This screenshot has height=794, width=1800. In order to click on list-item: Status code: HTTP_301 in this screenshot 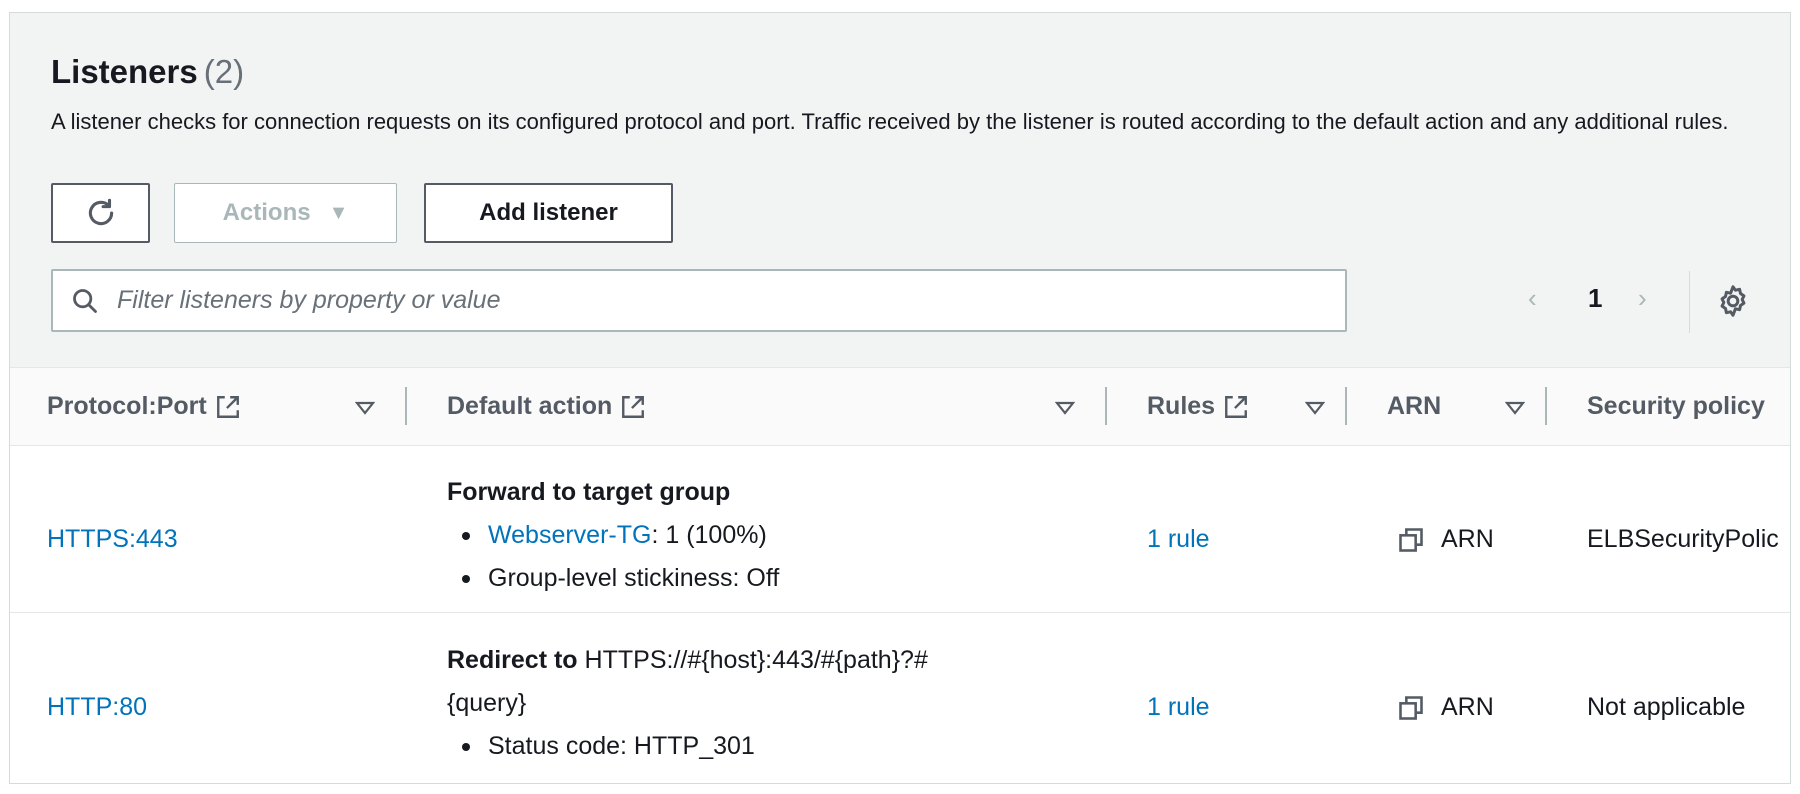, I will do `click(687, 746)`.